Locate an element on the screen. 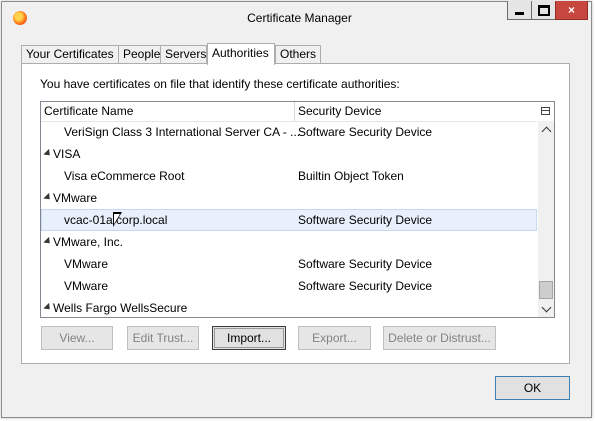 The height and width of the screenshot is (421, 595). group-name: VISA is located at coordinates (67, 154).